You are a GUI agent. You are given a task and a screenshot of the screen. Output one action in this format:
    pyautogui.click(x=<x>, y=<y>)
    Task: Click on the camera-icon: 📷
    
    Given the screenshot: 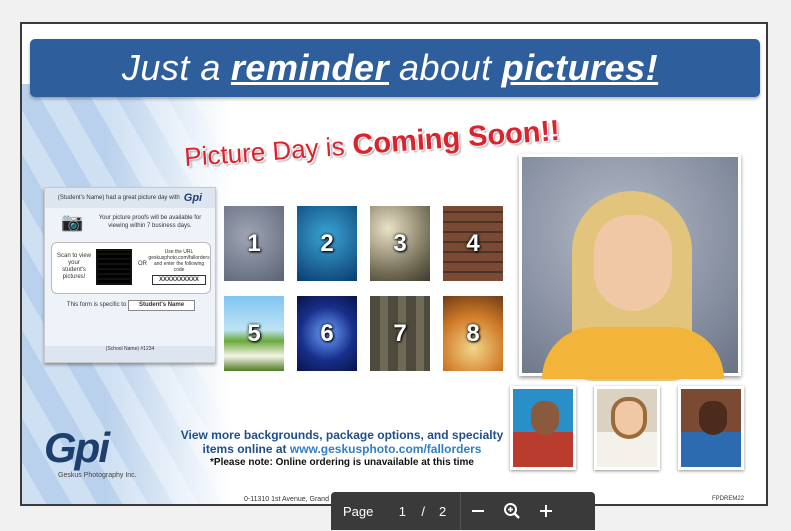 What is the action you would take?
    pyautogui.click(x=72, y=222)
    